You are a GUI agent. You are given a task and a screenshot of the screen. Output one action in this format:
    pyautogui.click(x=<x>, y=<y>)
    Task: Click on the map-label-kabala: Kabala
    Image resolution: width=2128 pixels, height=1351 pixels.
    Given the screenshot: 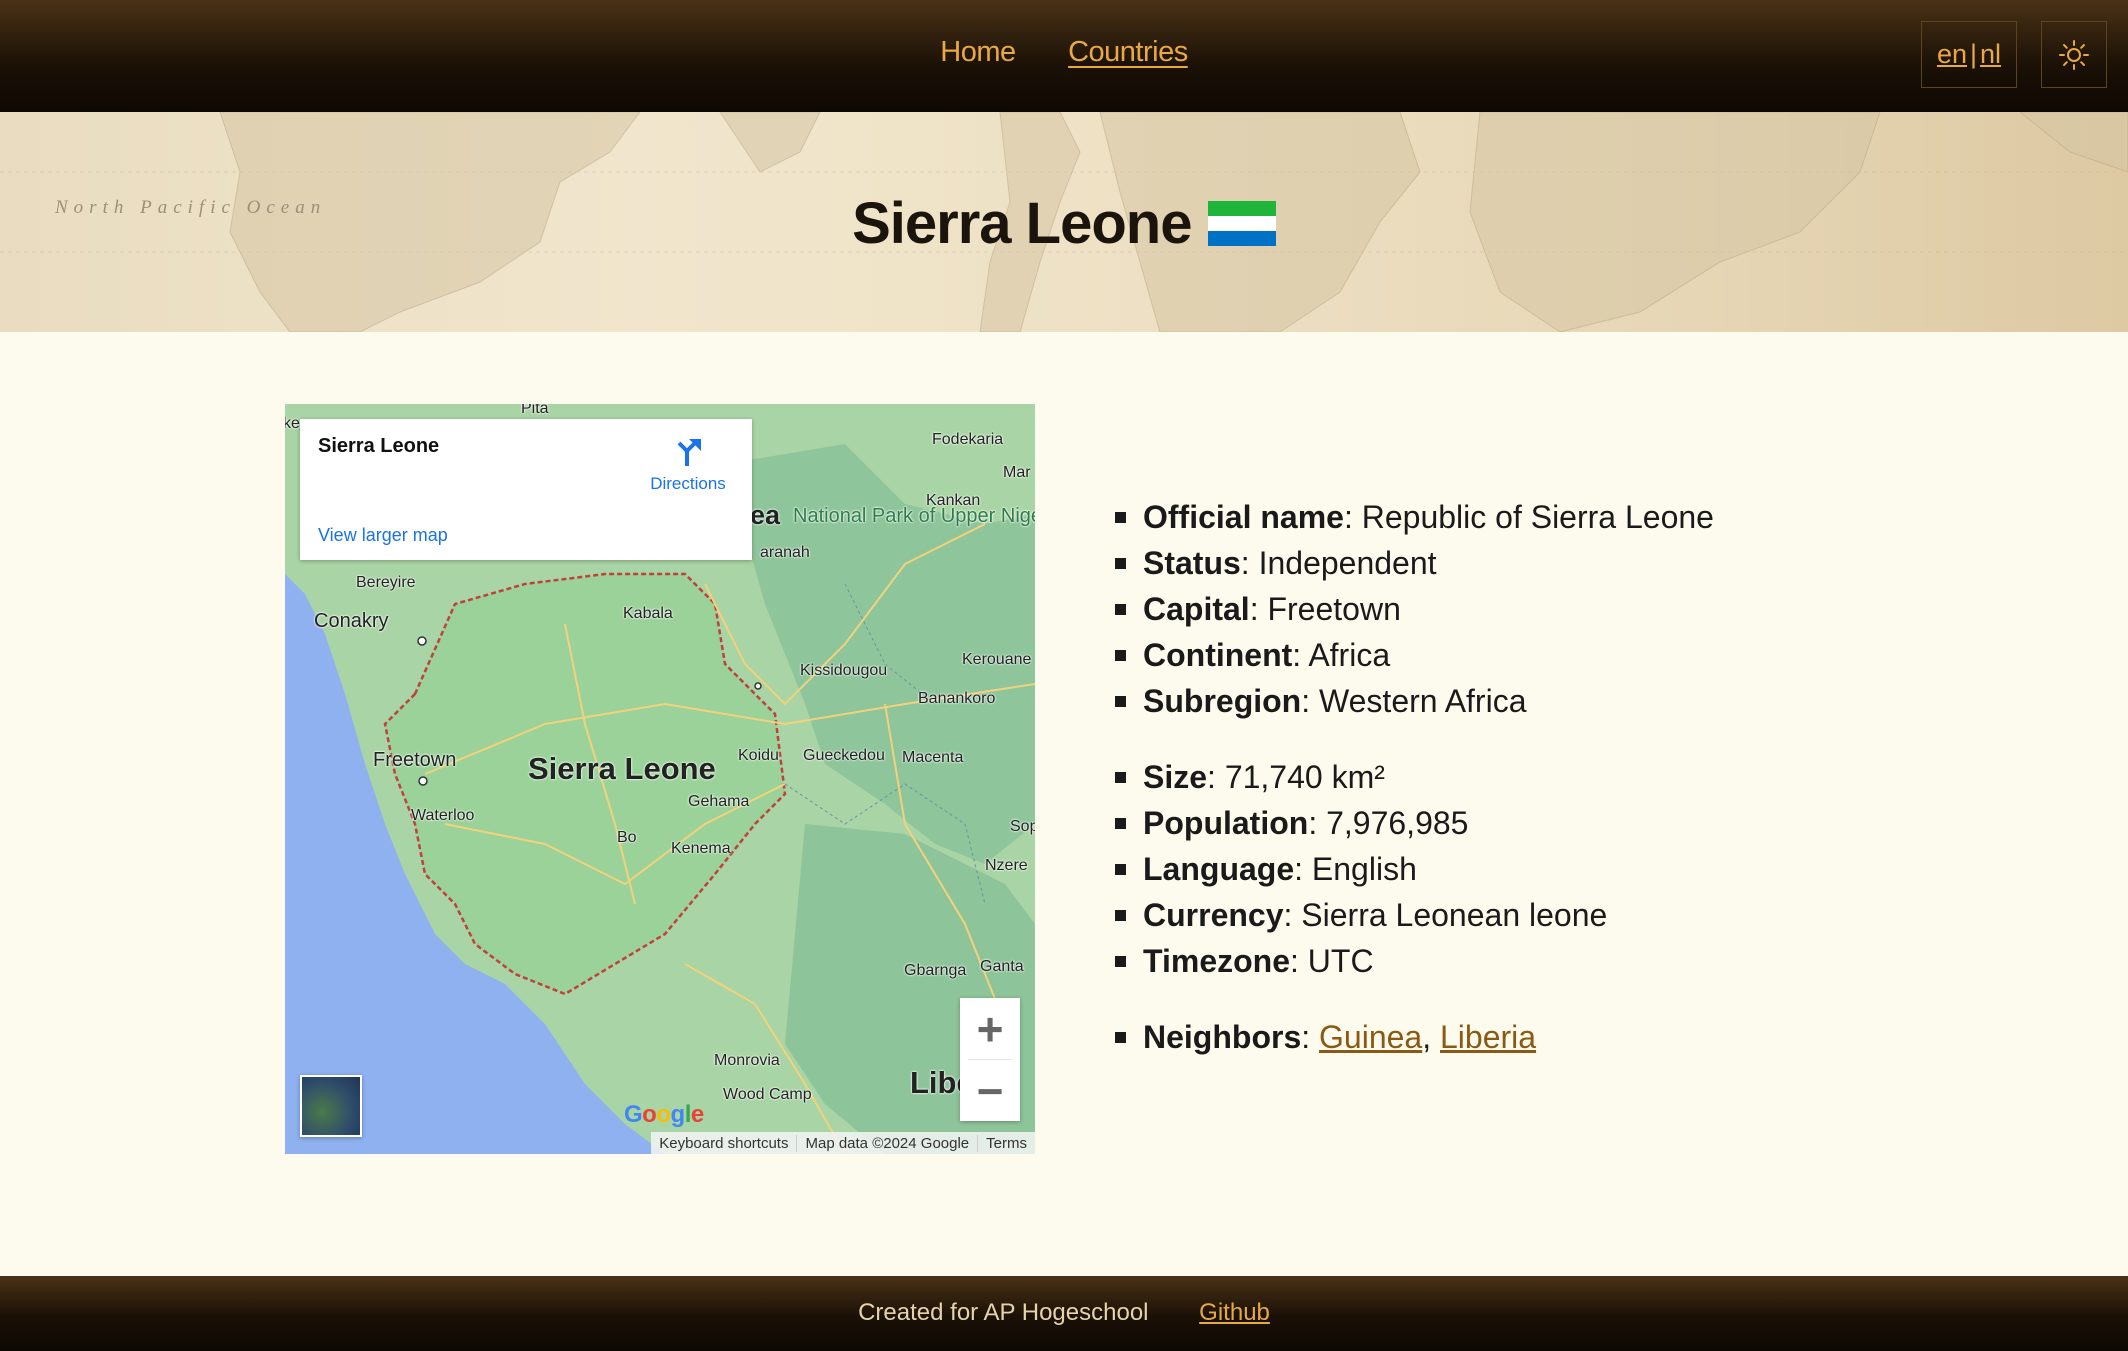 What is the action you would take?
    pyautogui.click(x=648, y=613)
    